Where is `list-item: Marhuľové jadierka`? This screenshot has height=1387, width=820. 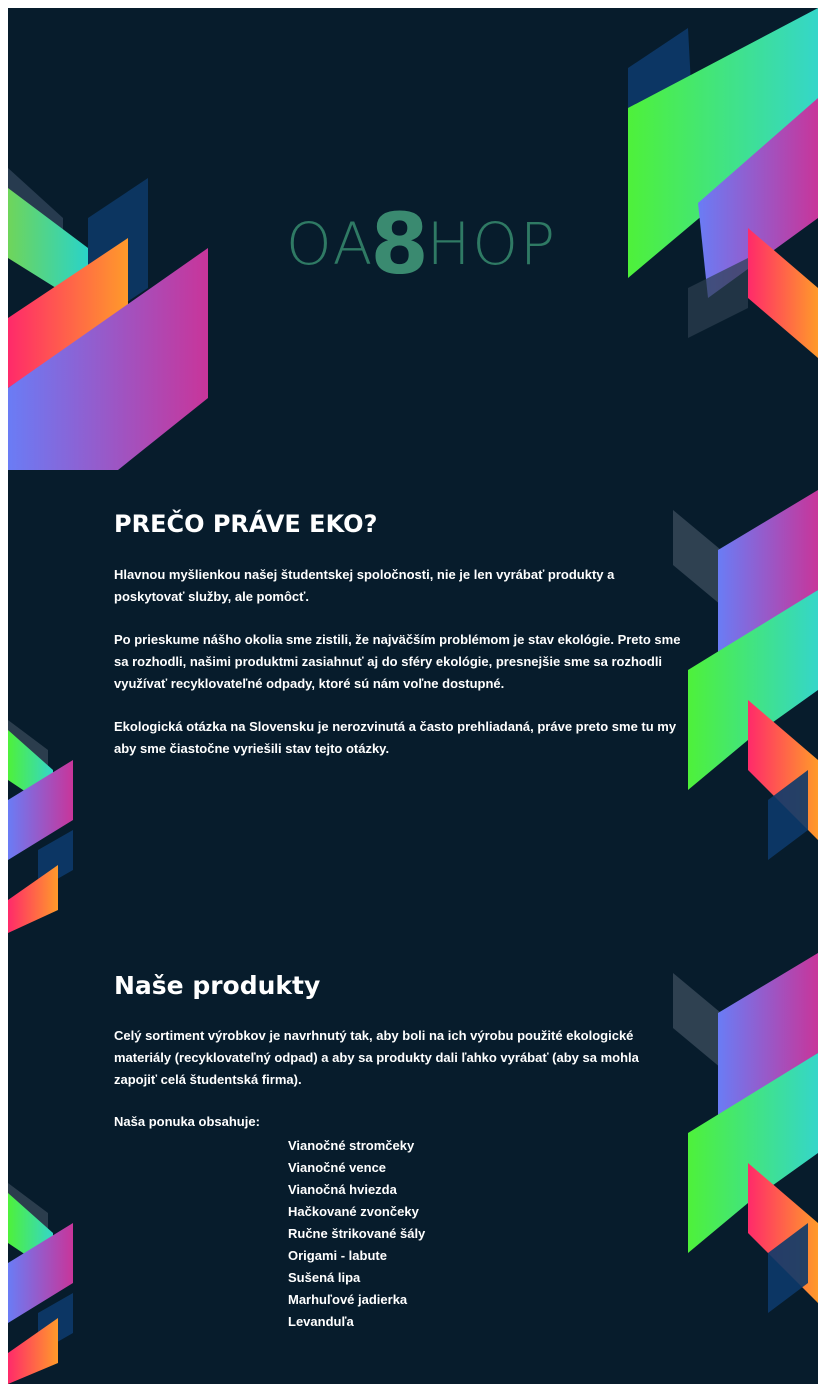 list-item: Marhuľové jadierka is located at coordinates (348, 1299).